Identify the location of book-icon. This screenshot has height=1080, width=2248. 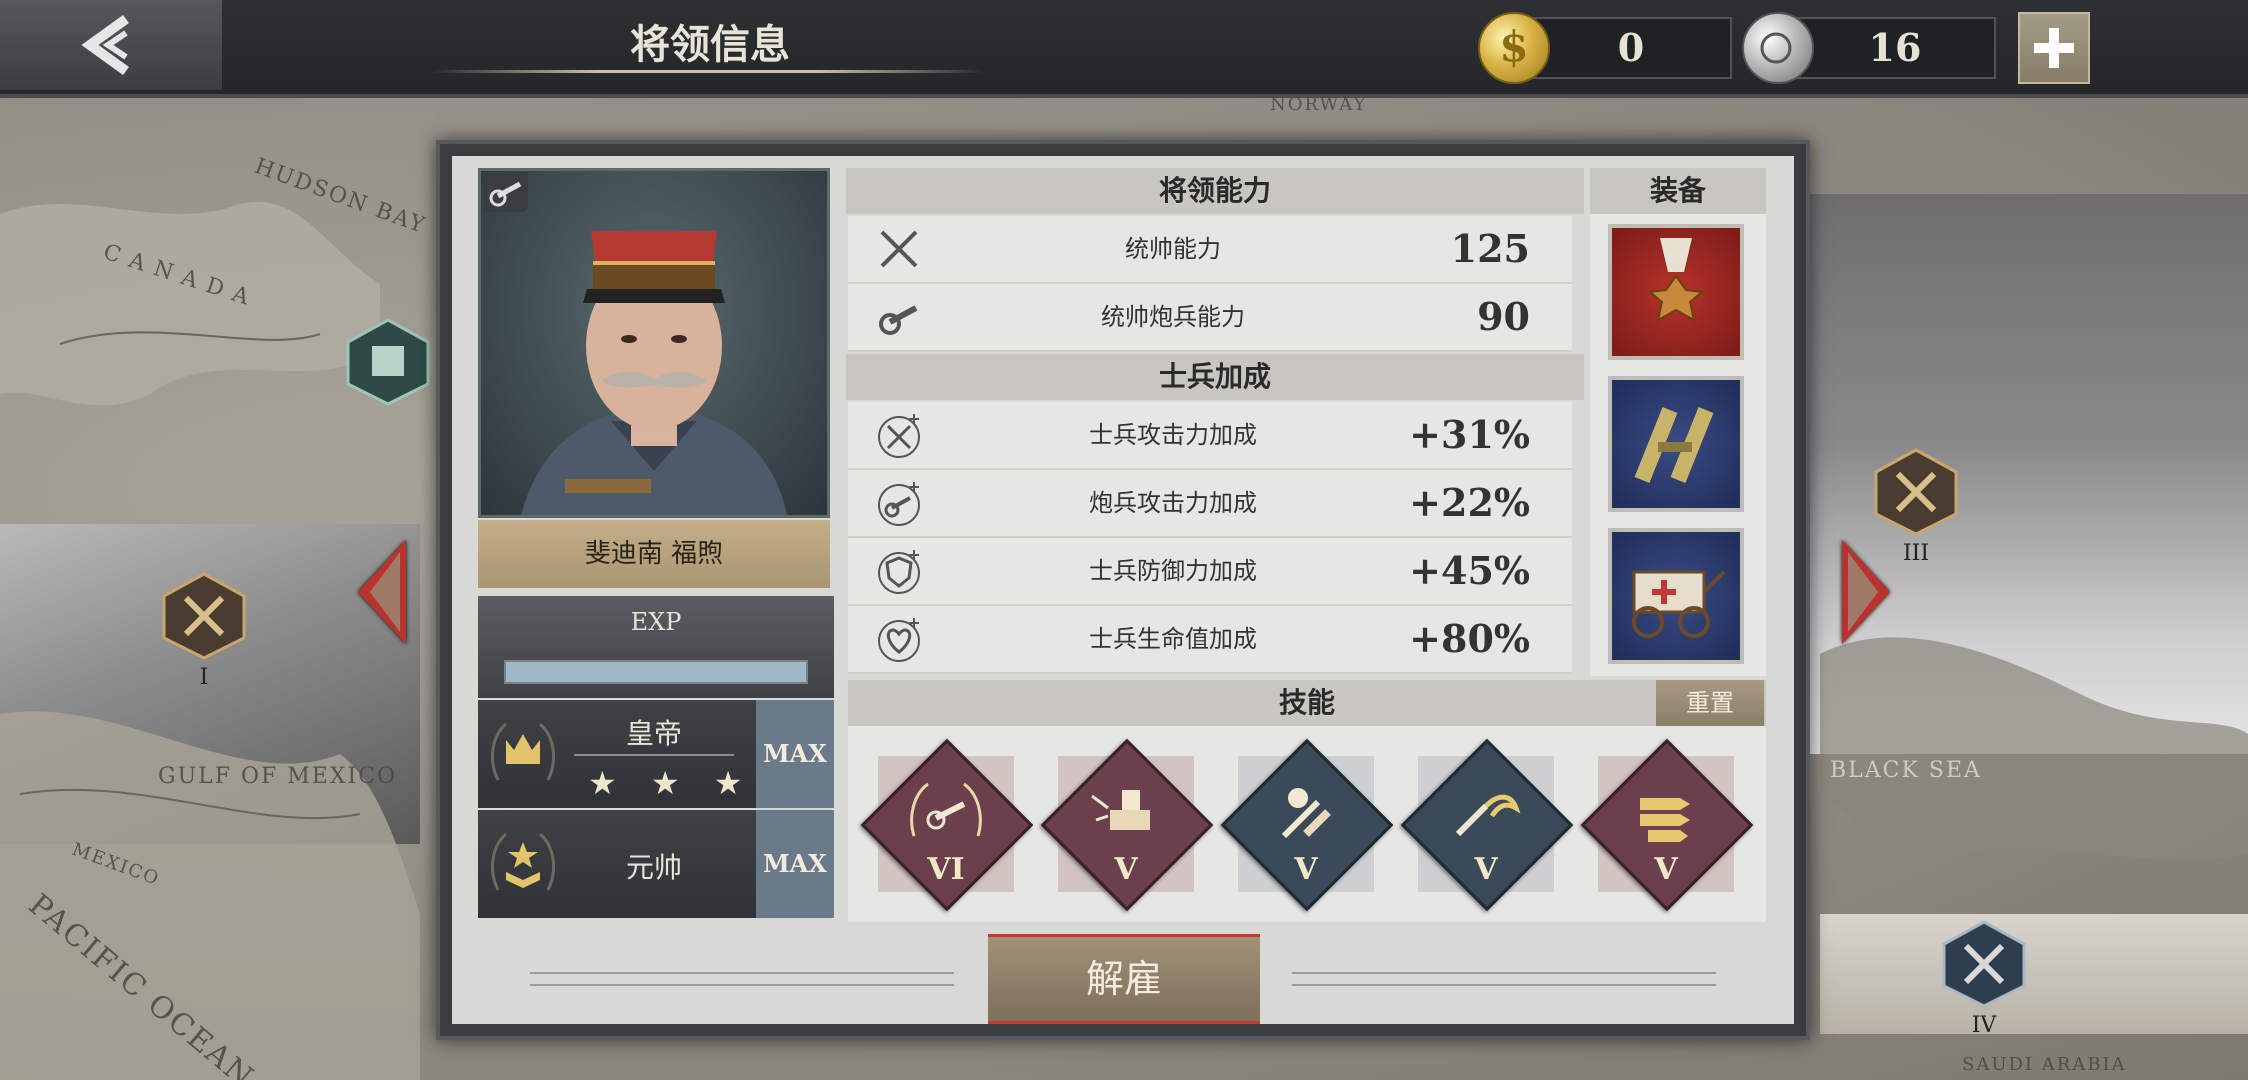
(388, 362).